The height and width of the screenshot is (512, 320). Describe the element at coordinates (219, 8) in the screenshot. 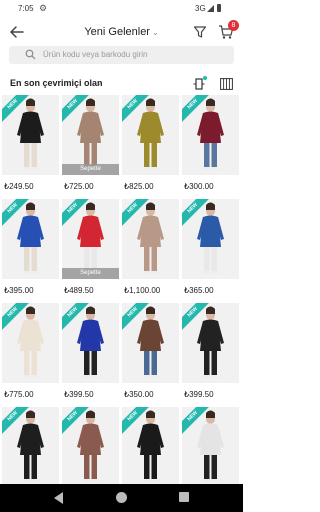

I see `battery-icon` at that location.